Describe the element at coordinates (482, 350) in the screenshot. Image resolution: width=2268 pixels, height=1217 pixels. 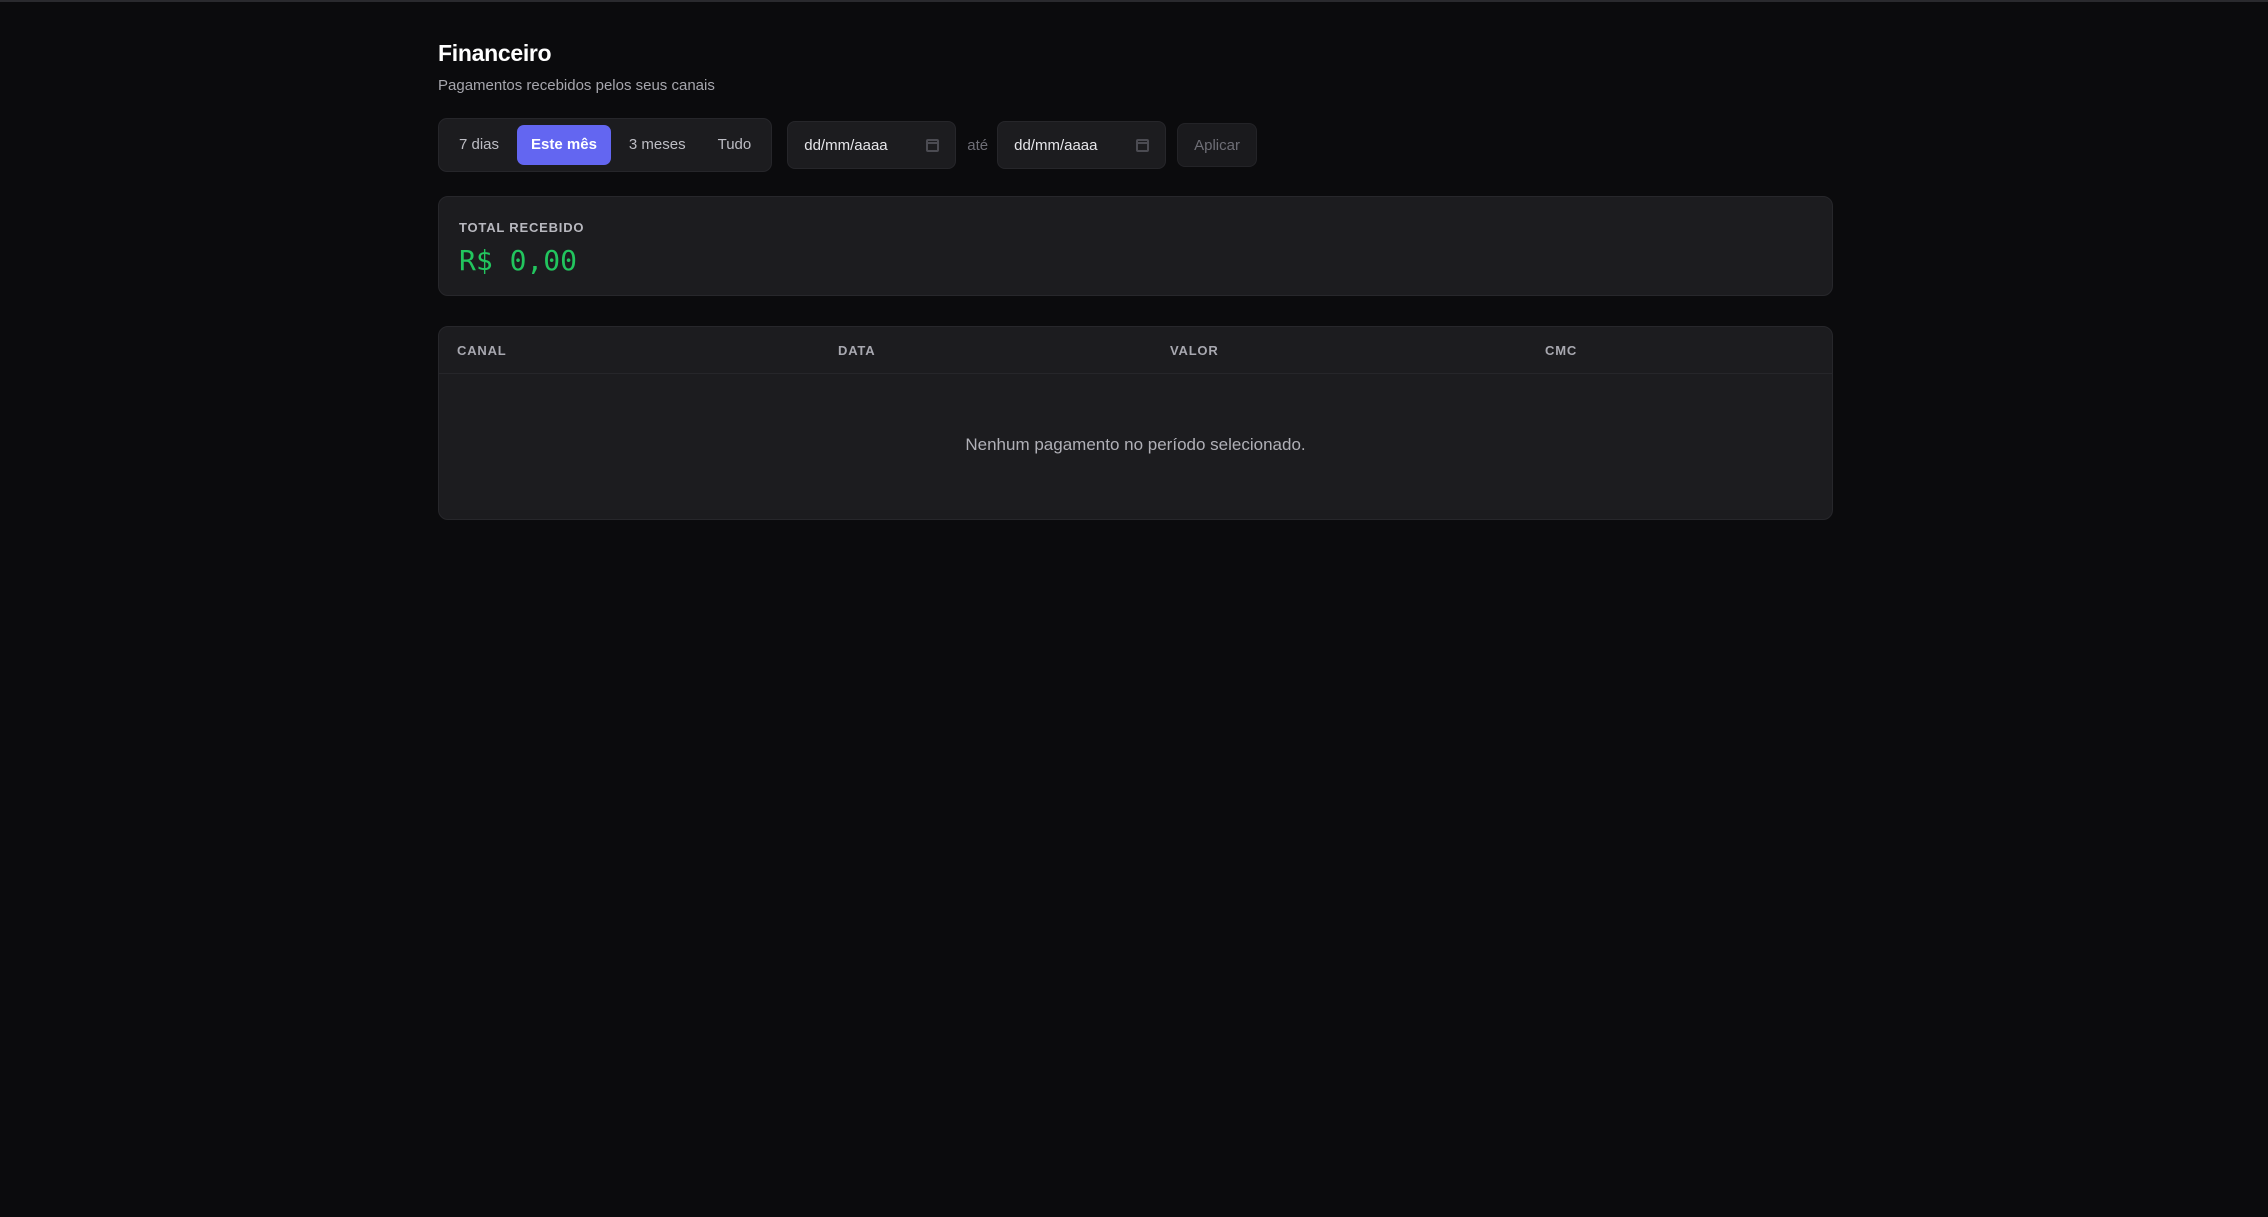
I see `column-header-canal: CANAL` at that location.